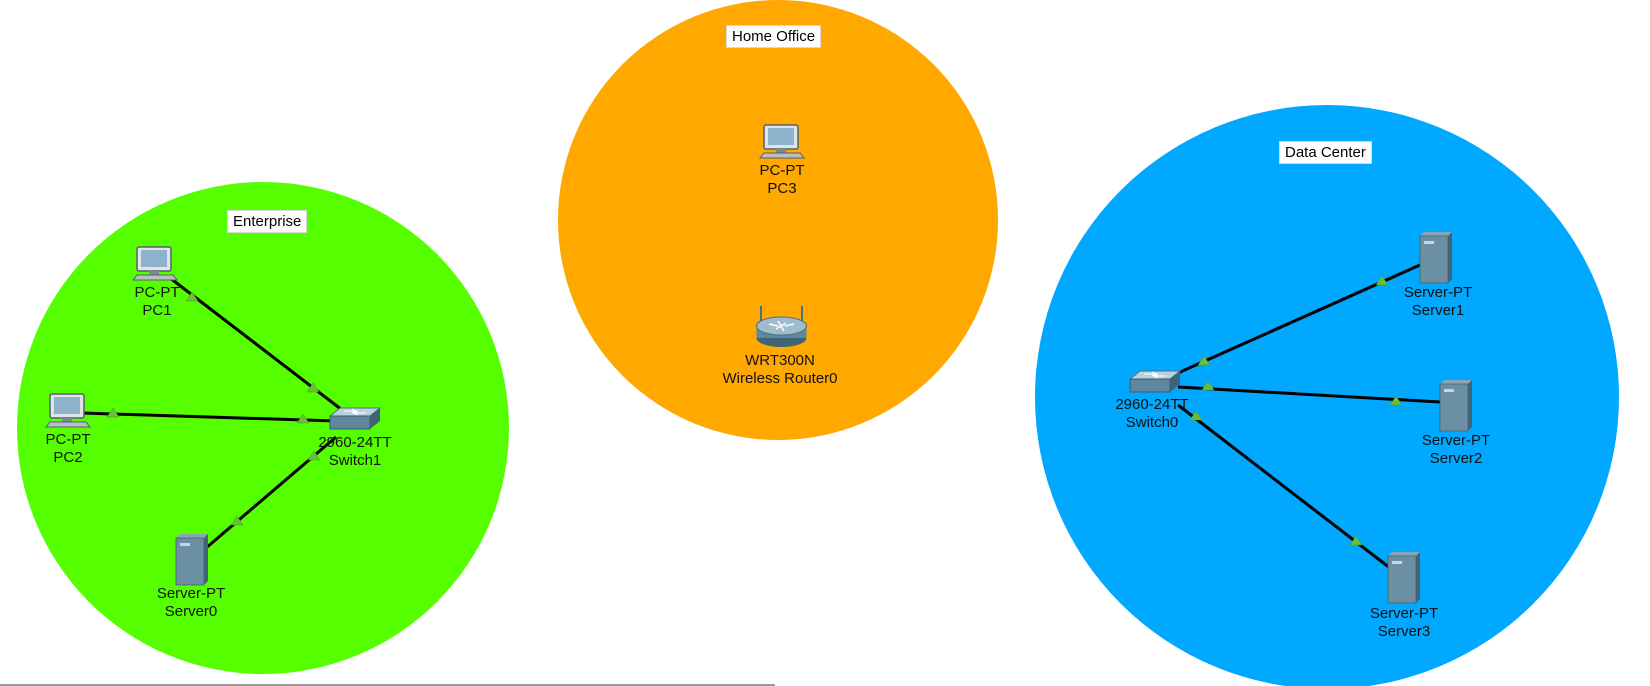 The height and width of the screenshot is (686, 1650). I want to click on pc2-label: PC-PT PC2, so click(68, 449).